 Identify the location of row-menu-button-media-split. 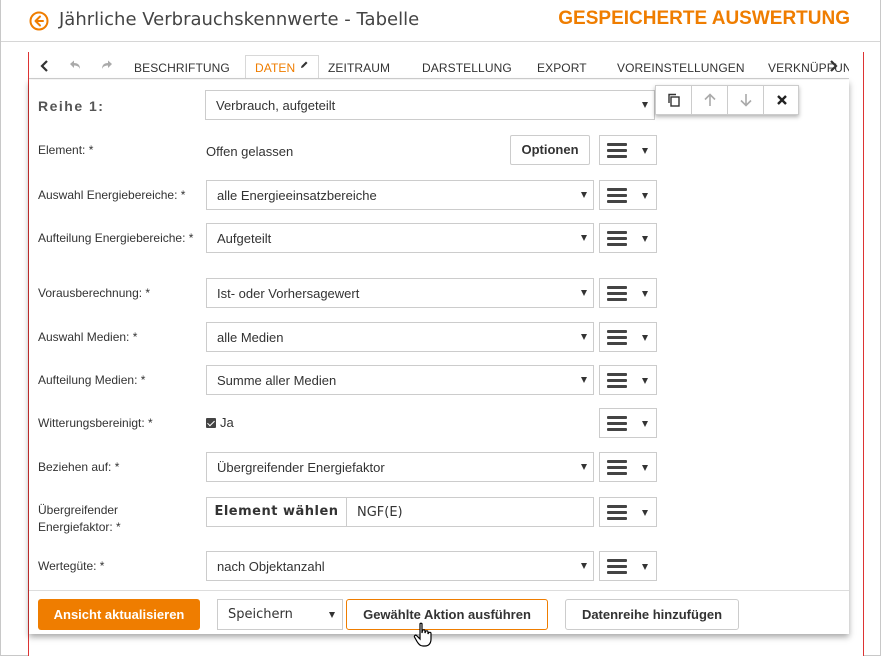
(628, 380).